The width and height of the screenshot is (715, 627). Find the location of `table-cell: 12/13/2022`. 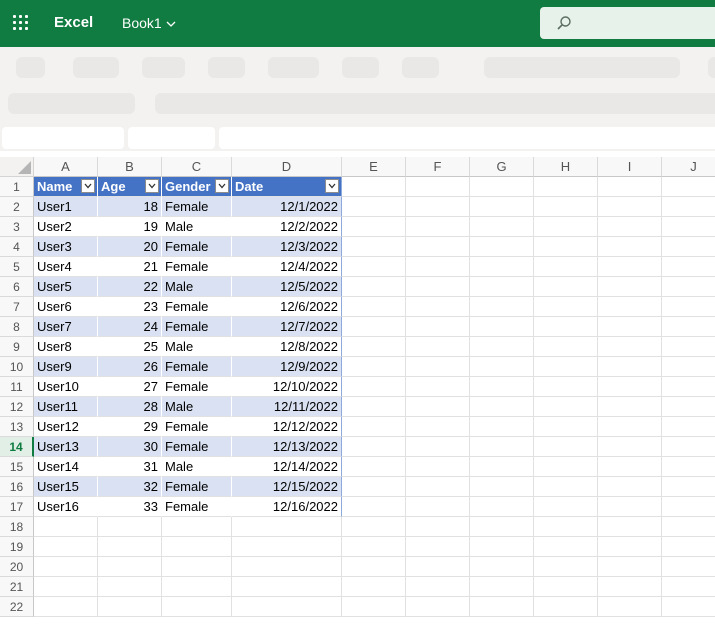

table-cell: 12/13/2022 is located at coordinates (287, 447).